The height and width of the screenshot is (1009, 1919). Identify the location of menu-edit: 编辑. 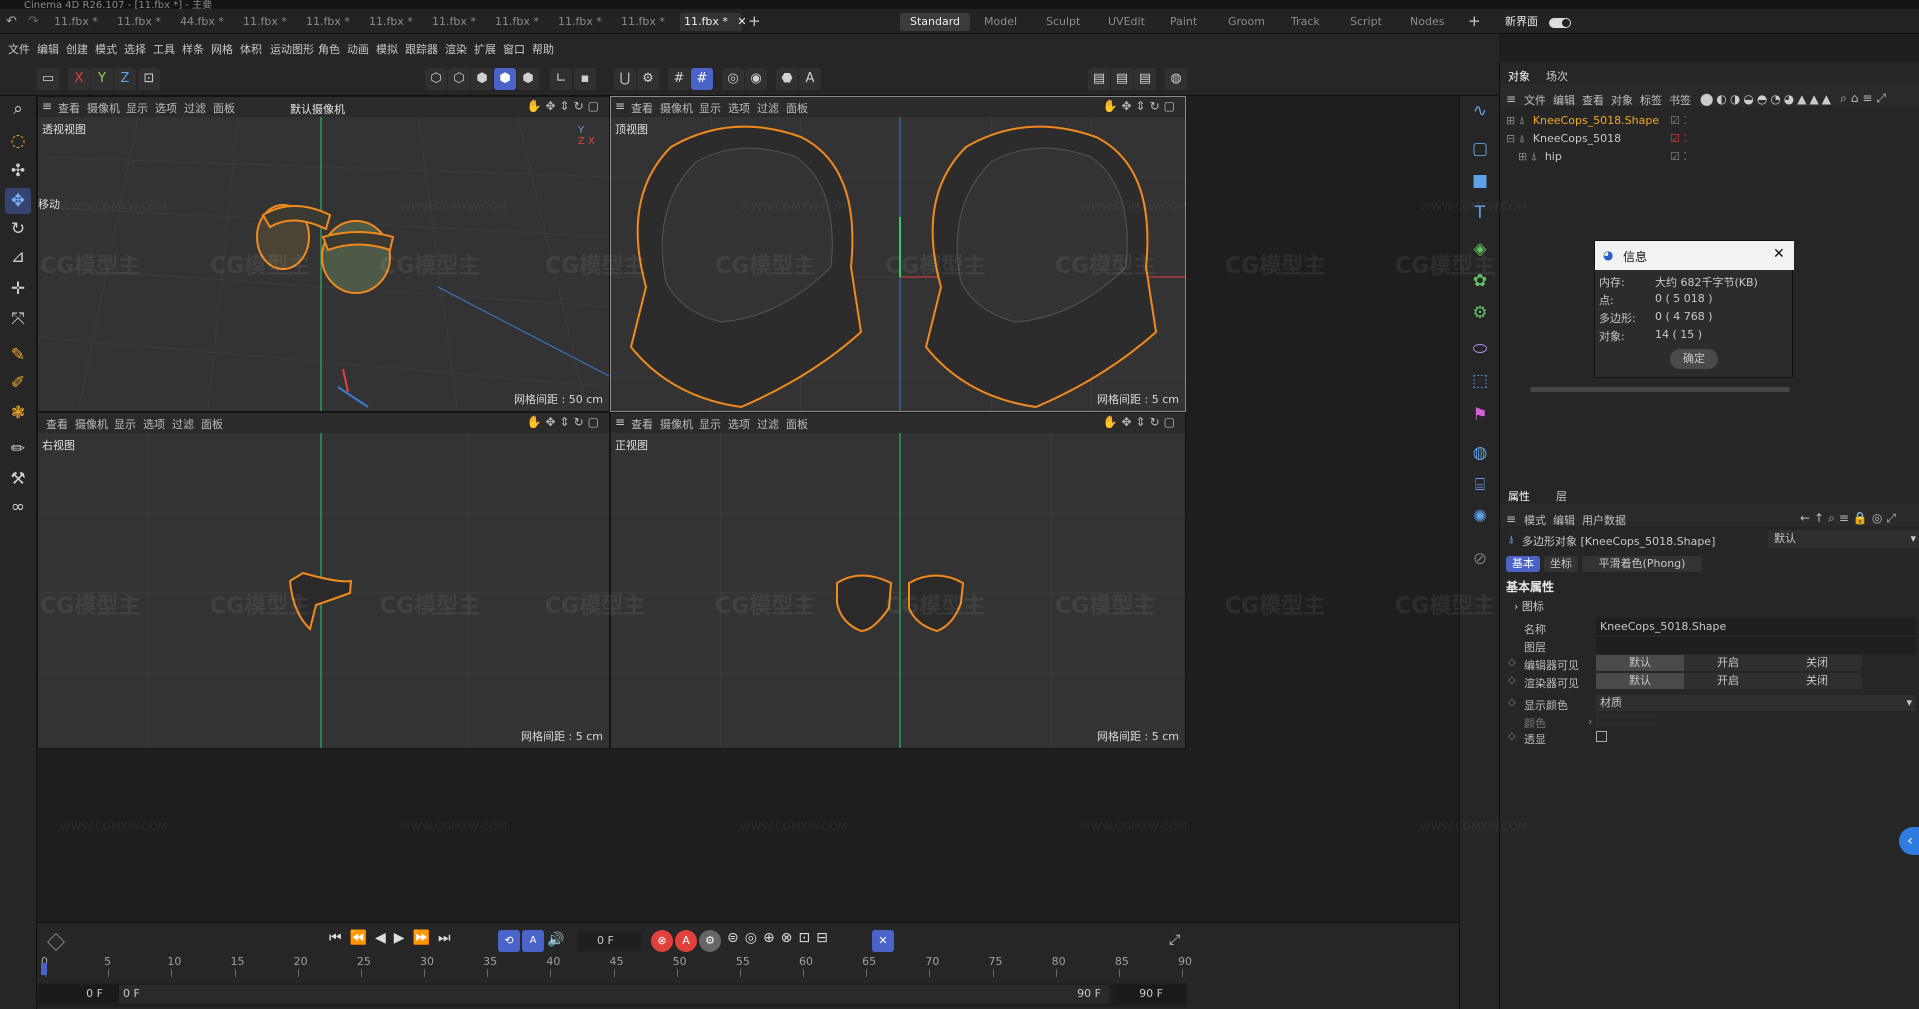
(48, 49).